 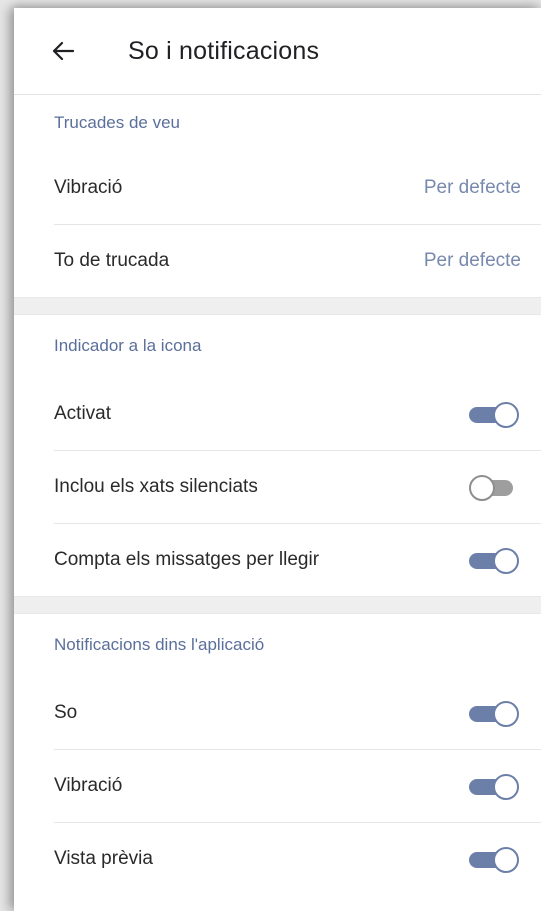 What do you see at coordinates (494, 713) in the screenshot?
I see `sound-toggle` at bounding box center [494, 713].